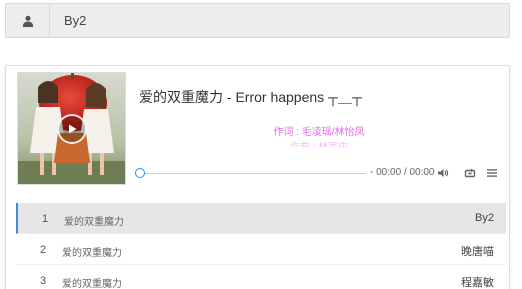  I want to click on track-artist: 程嘉敏, so click(477, 283).